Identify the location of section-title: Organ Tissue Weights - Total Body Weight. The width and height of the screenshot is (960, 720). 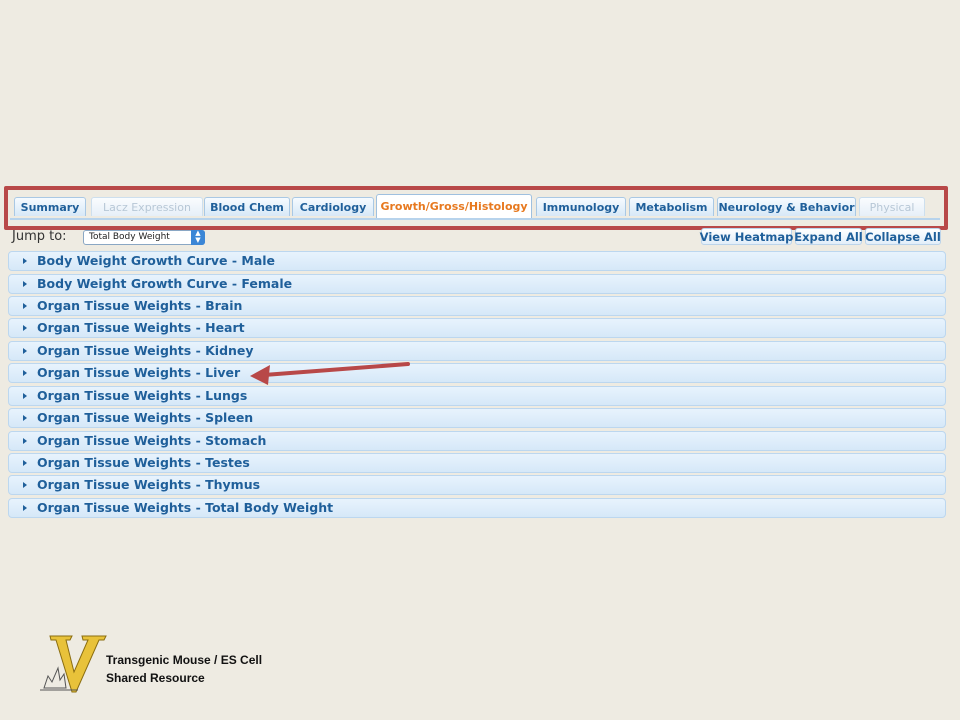
(185, 507).